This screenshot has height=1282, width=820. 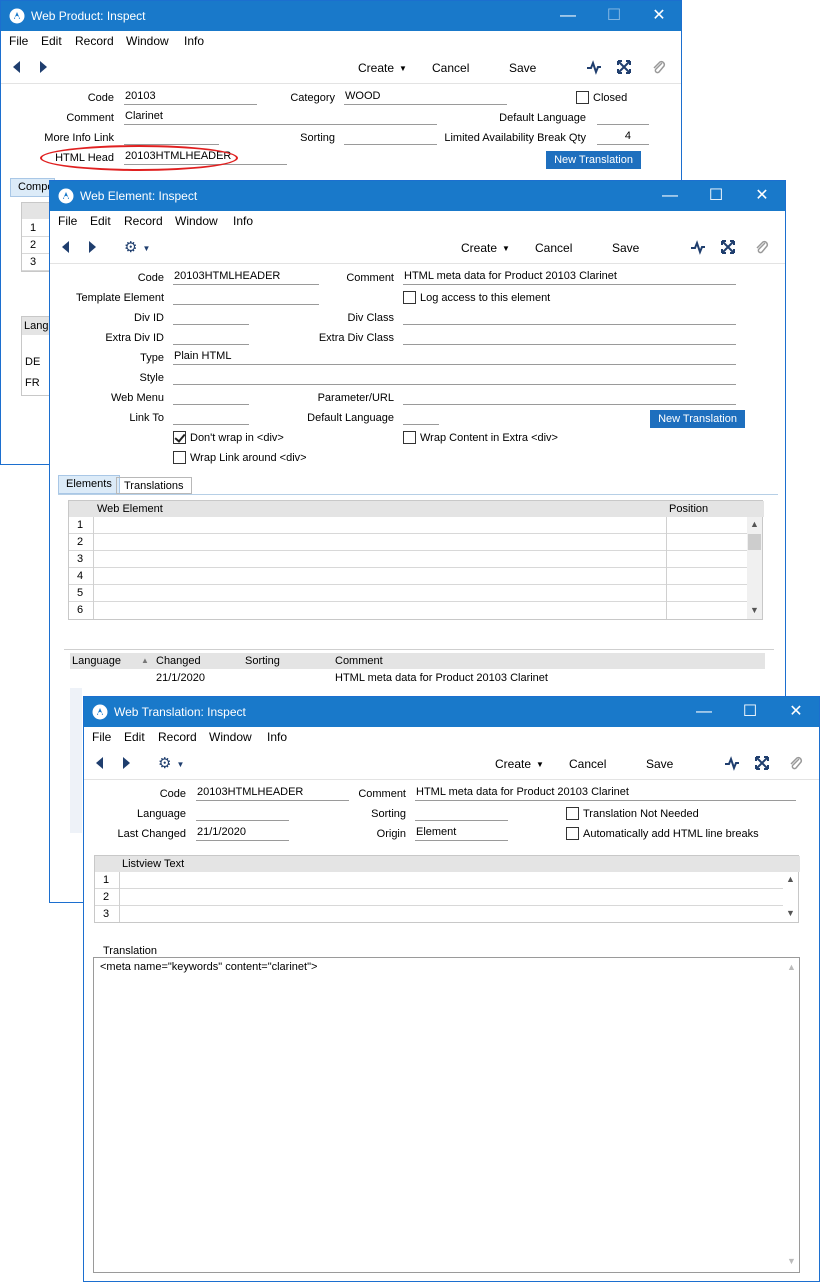 I want to click on minimize-icon: —, so click(x=670, y=196).